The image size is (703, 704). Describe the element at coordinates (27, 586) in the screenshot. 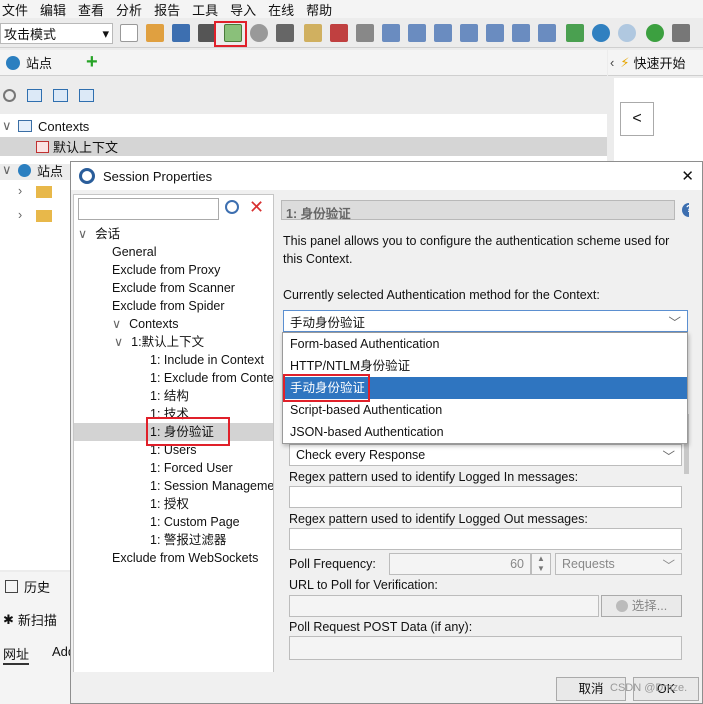

I see `history-tab: 历史` at that location.